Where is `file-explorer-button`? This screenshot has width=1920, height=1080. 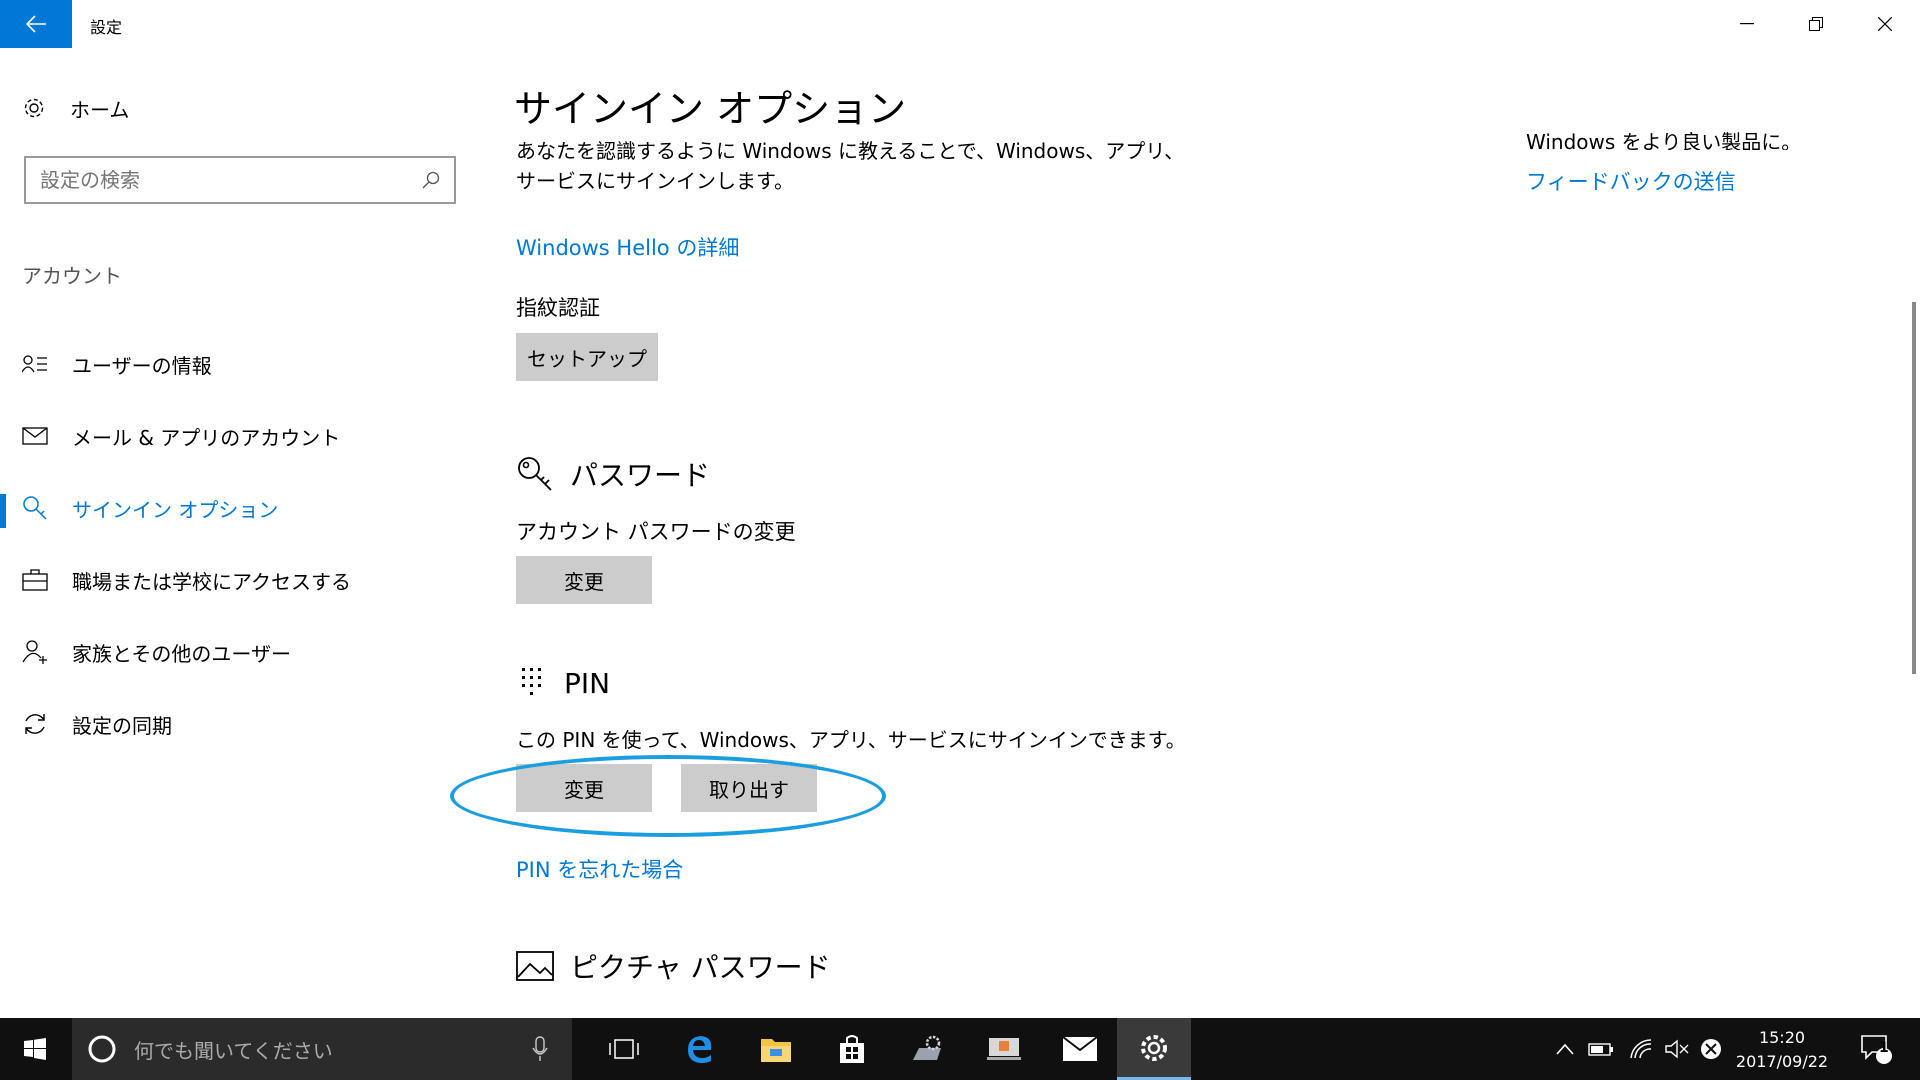
file-explorer-button is located at coordinates (776, 1049).